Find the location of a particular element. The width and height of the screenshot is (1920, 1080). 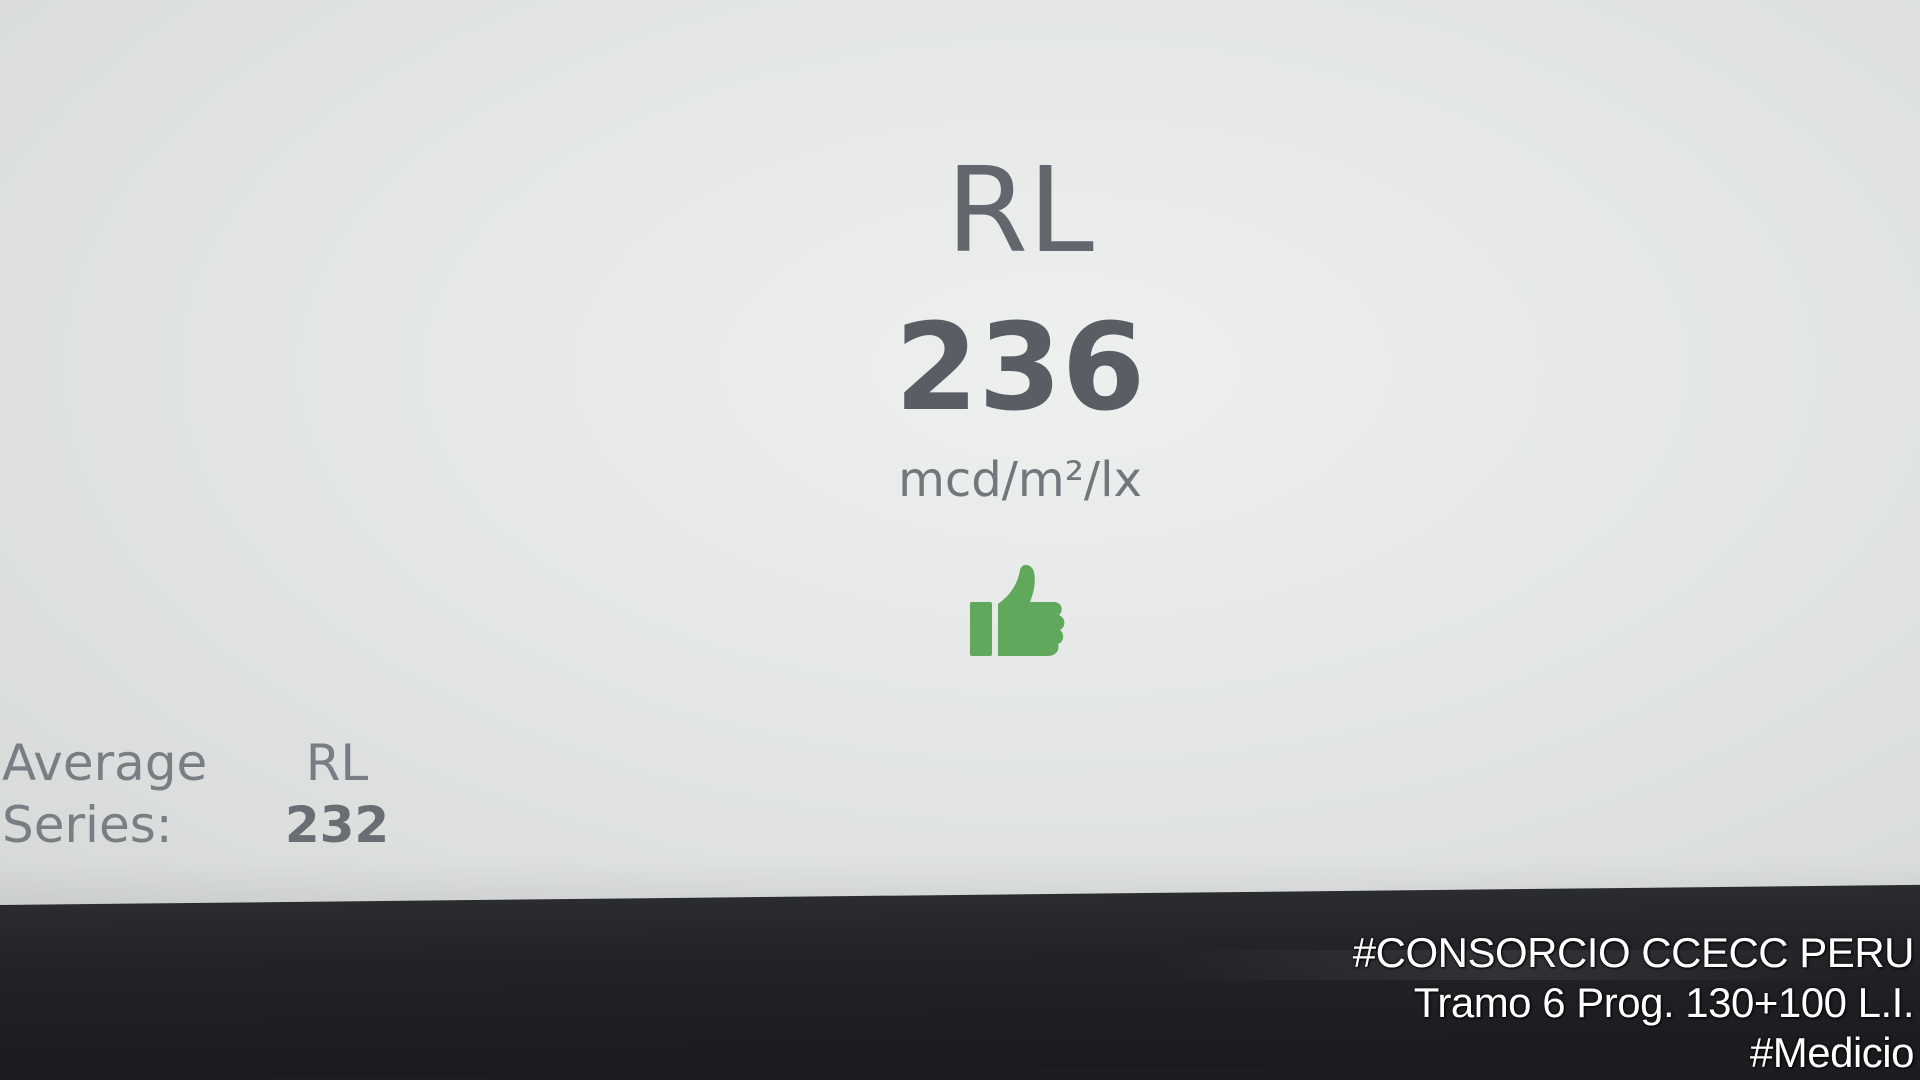

current-reading: RL 236 mcd/m²/lx is located at coordinates (1020, 325).